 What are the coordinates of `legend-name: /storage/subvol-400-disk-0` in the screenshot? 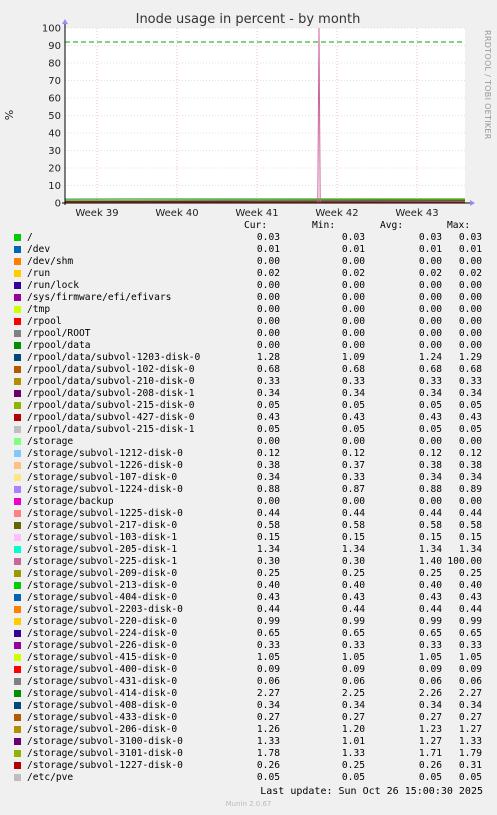 It's located at (102, 669).